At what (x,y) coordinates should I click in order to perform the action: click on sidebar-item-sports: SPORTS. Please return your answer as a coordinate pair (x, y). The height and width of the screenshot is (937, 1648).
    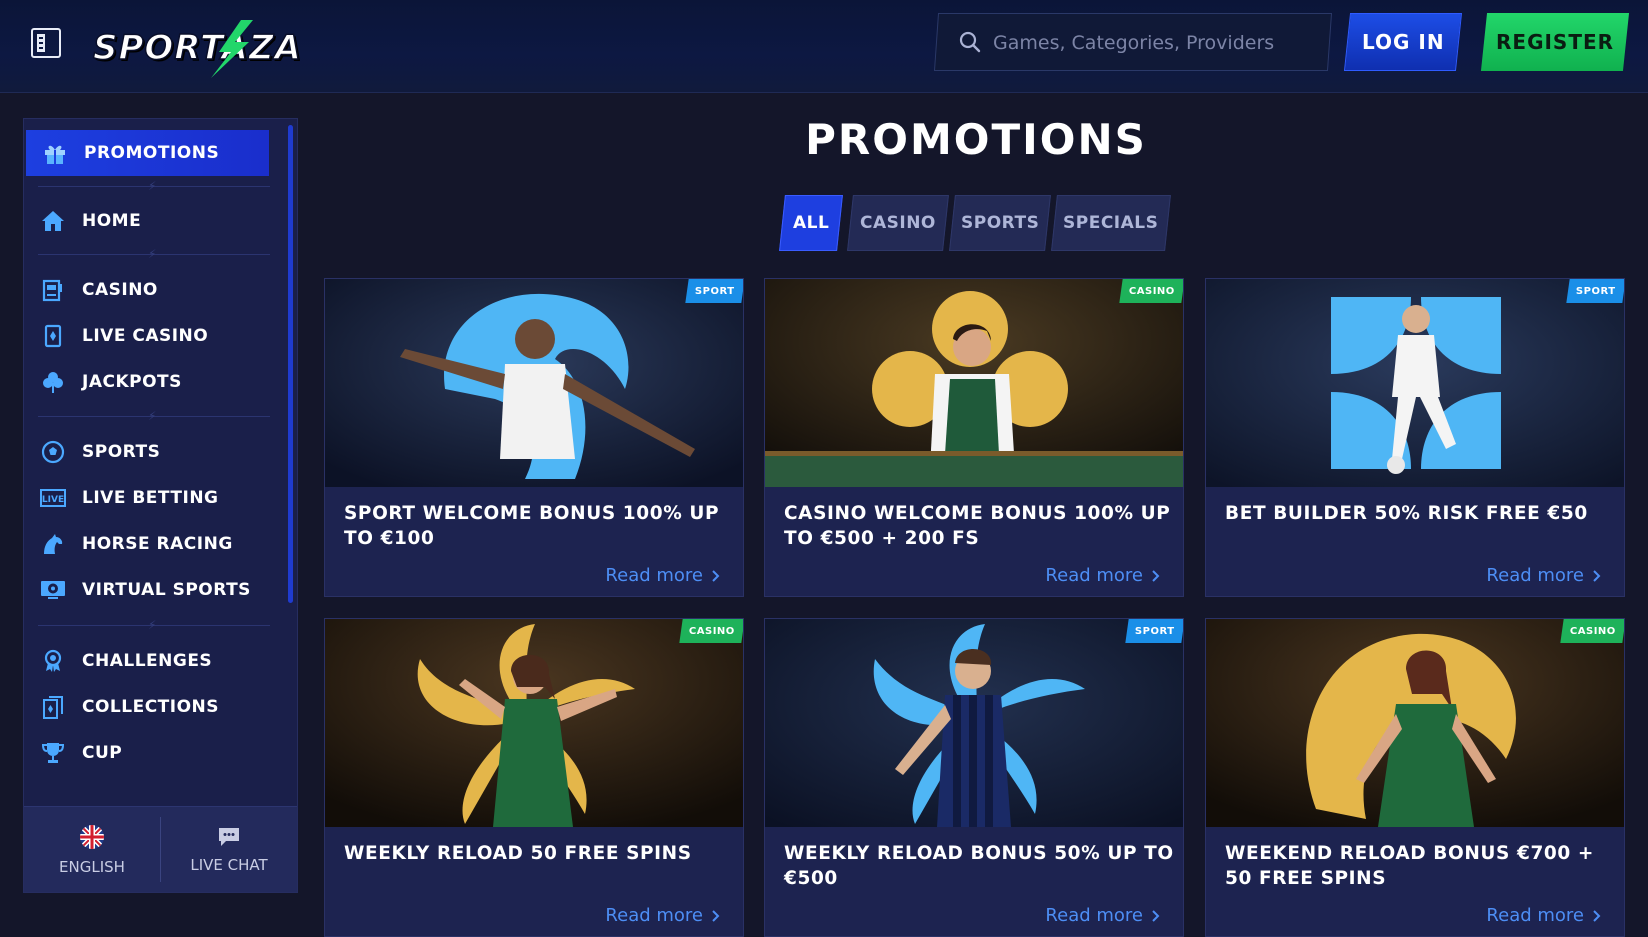
    Looking at the image, I should click on (146, 452).